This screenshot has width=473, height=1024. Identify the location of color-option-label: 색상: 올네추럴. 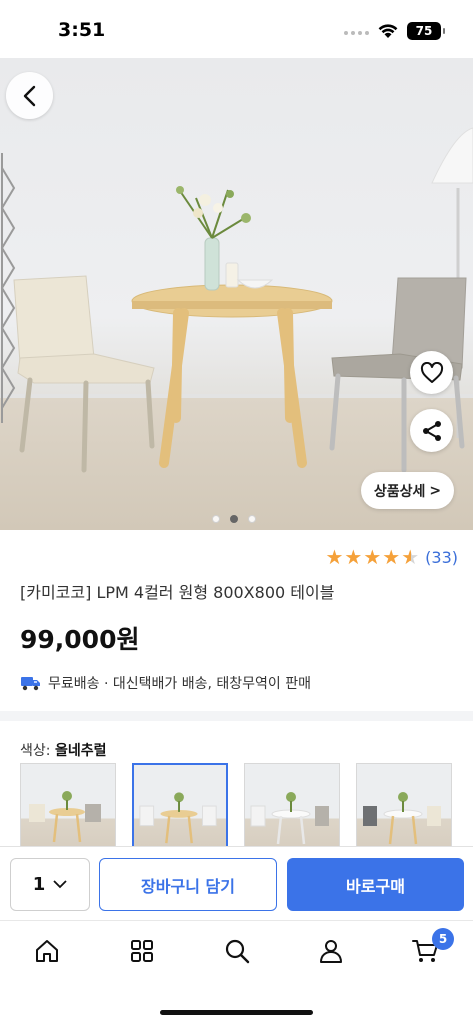
(63, 750).